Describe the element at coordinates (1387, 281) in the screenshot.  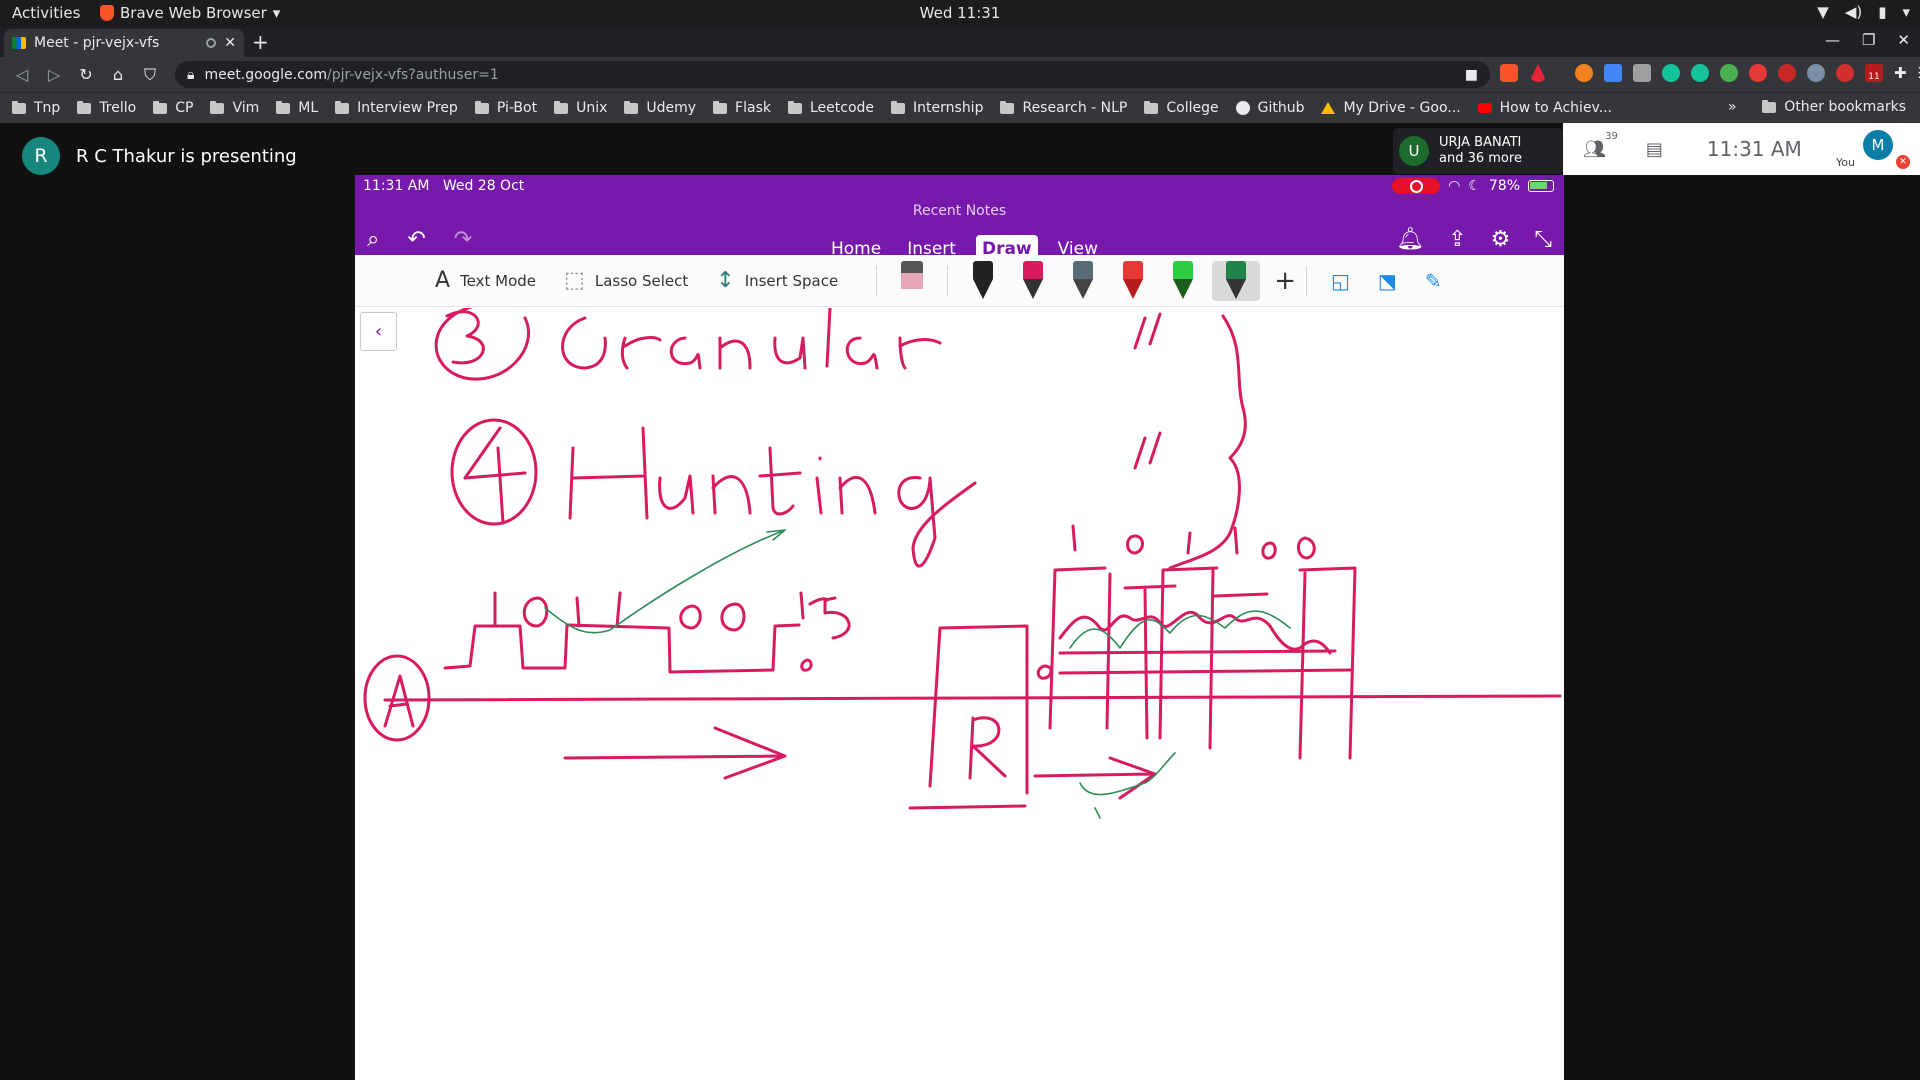
I see `ink-to-shape-icon: ⬔` at that location.